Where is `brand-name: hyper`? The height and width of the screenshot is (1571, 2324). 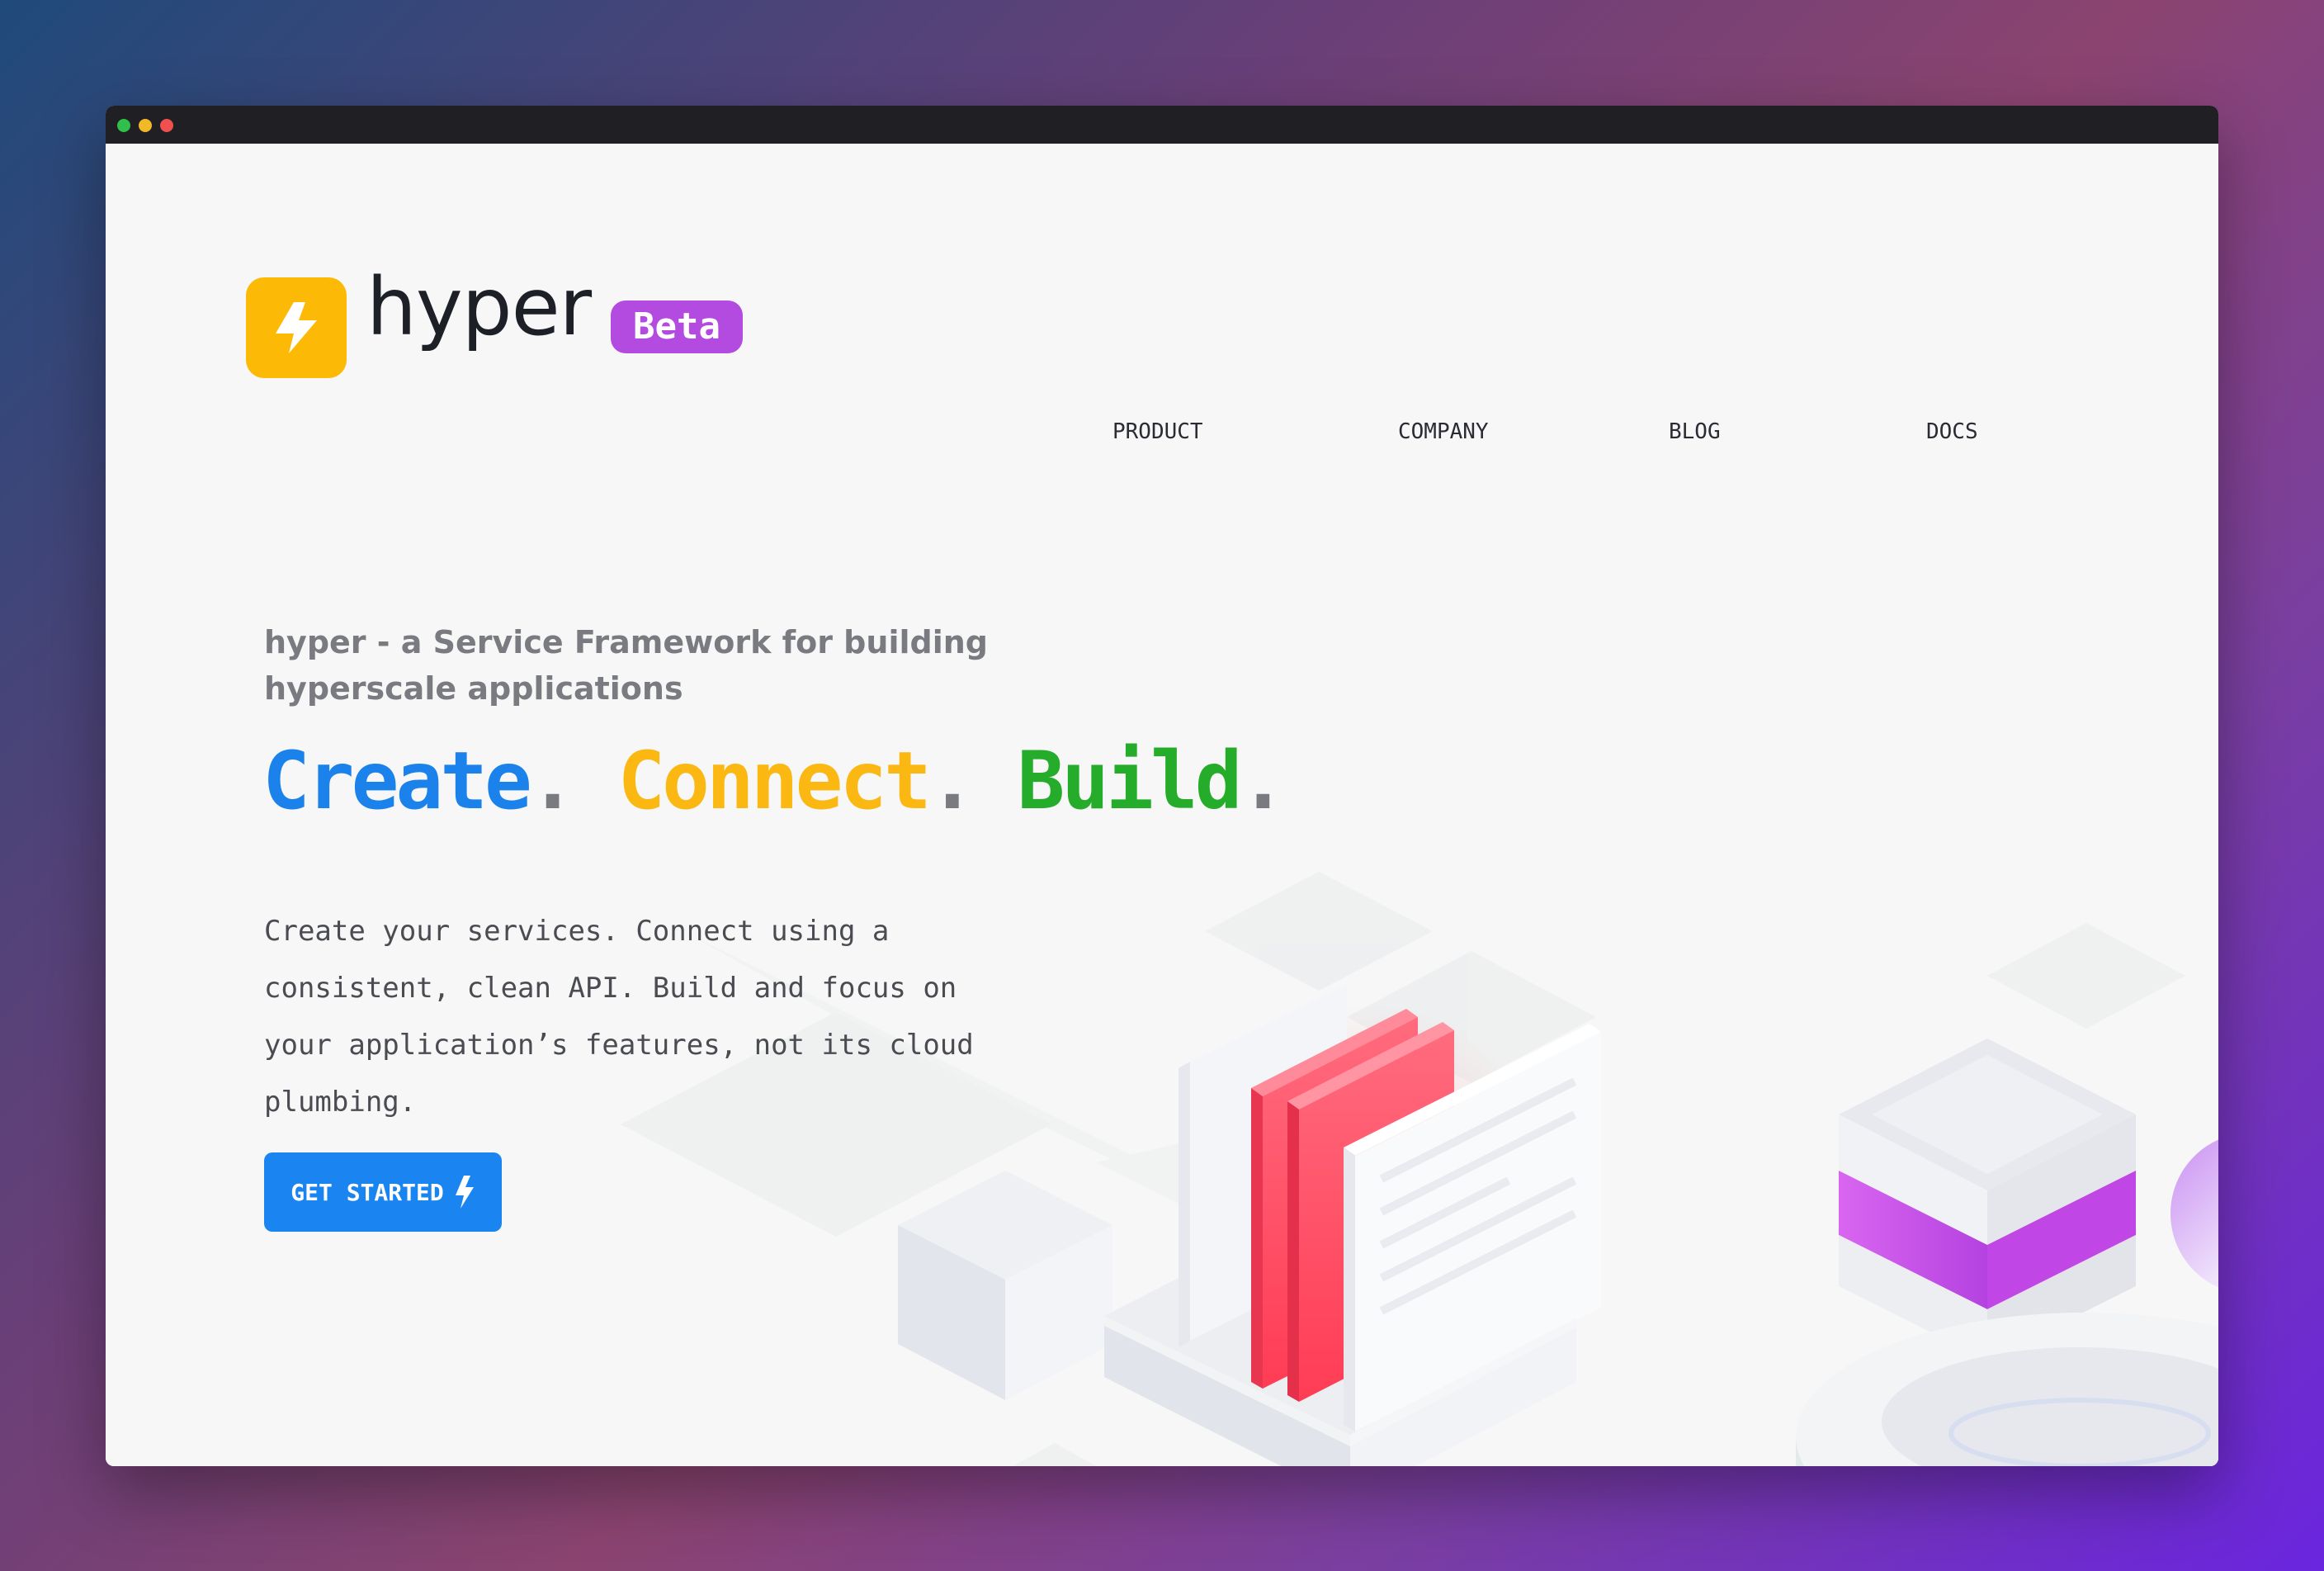
brand-name: hyper is located at coordinates (479, 307).